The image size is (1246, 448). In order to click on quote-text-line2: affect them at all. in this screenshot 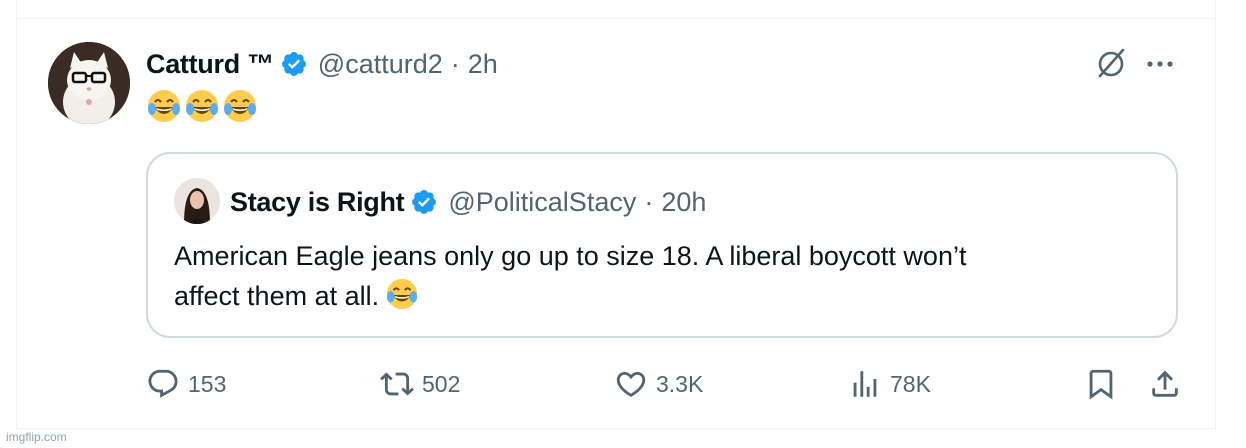, I will do `click(277, 296)`.